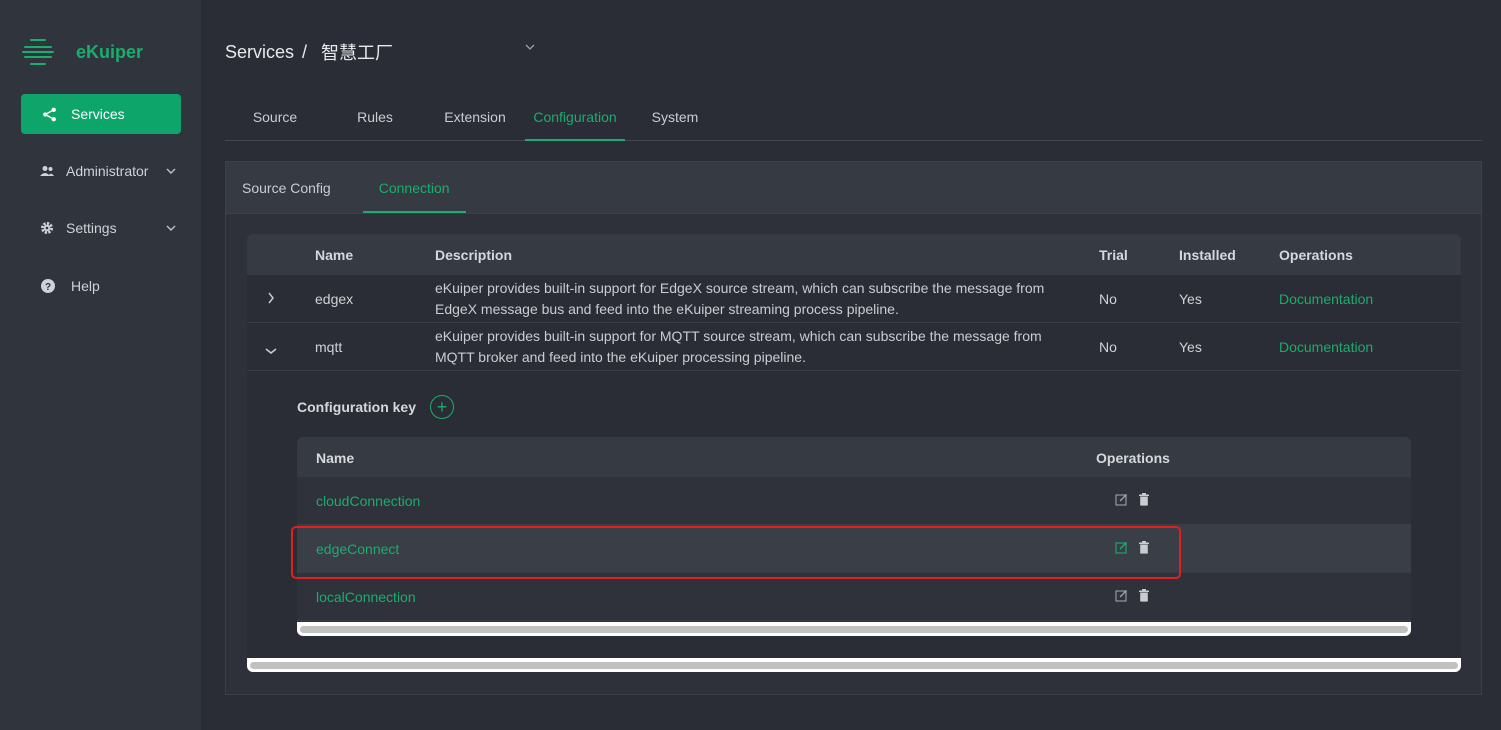  Describe the element at coordinates (475, 120) in the screenshot. I see `tab-extension: Extension` at that location.